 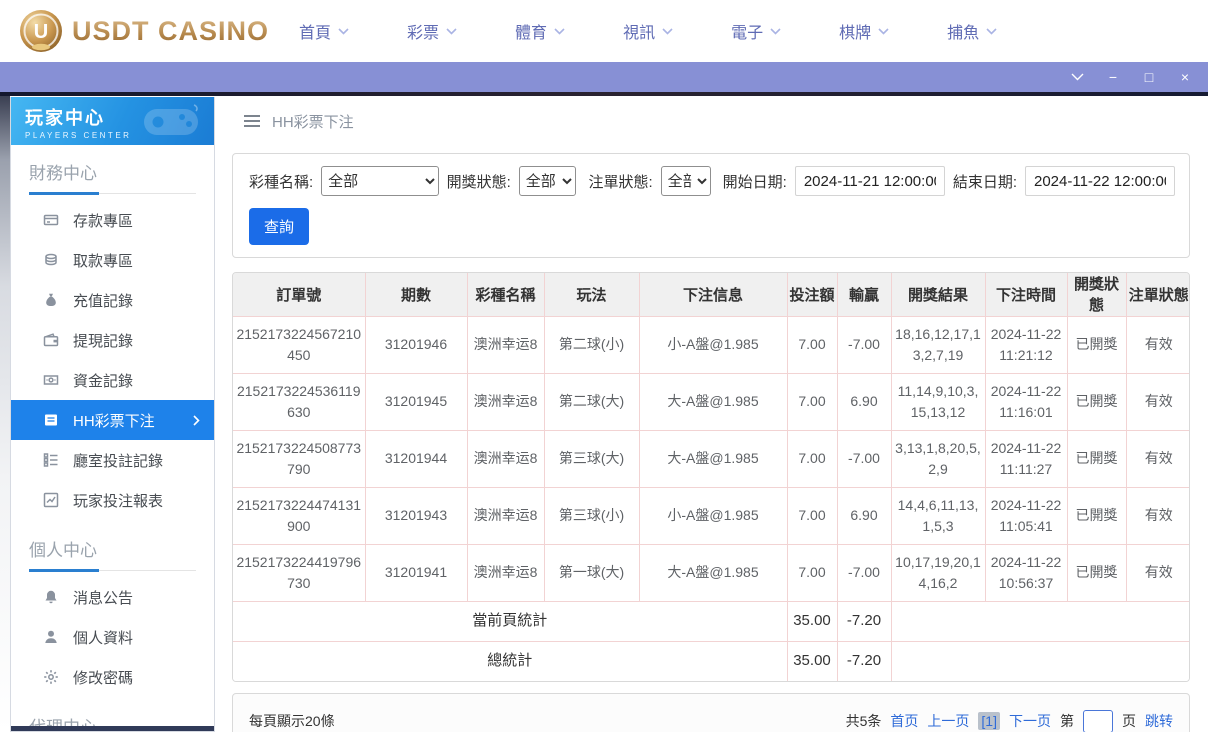 What do you see at coordinates (112, 260) in the screenshot?
I see `sidebar-item-withdraw-zone: 取款專區` at bounding box center [112, 260].